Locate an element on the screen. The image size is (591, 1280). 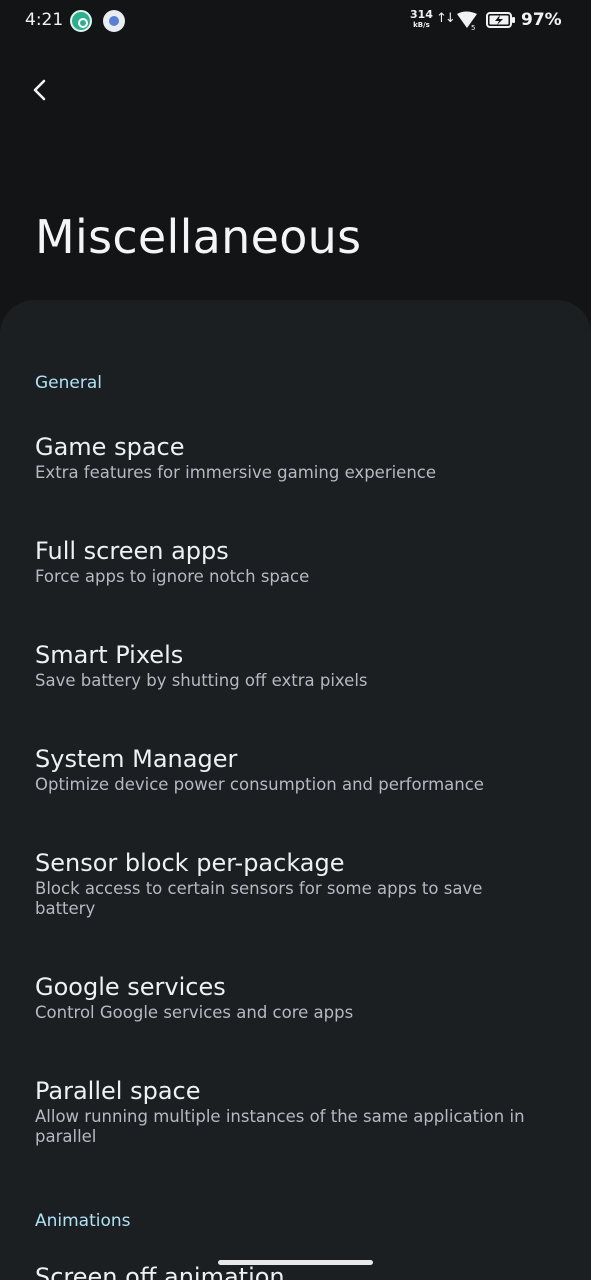
data-arrows-icon: ↑↓ is located at coordinates (446, 18).